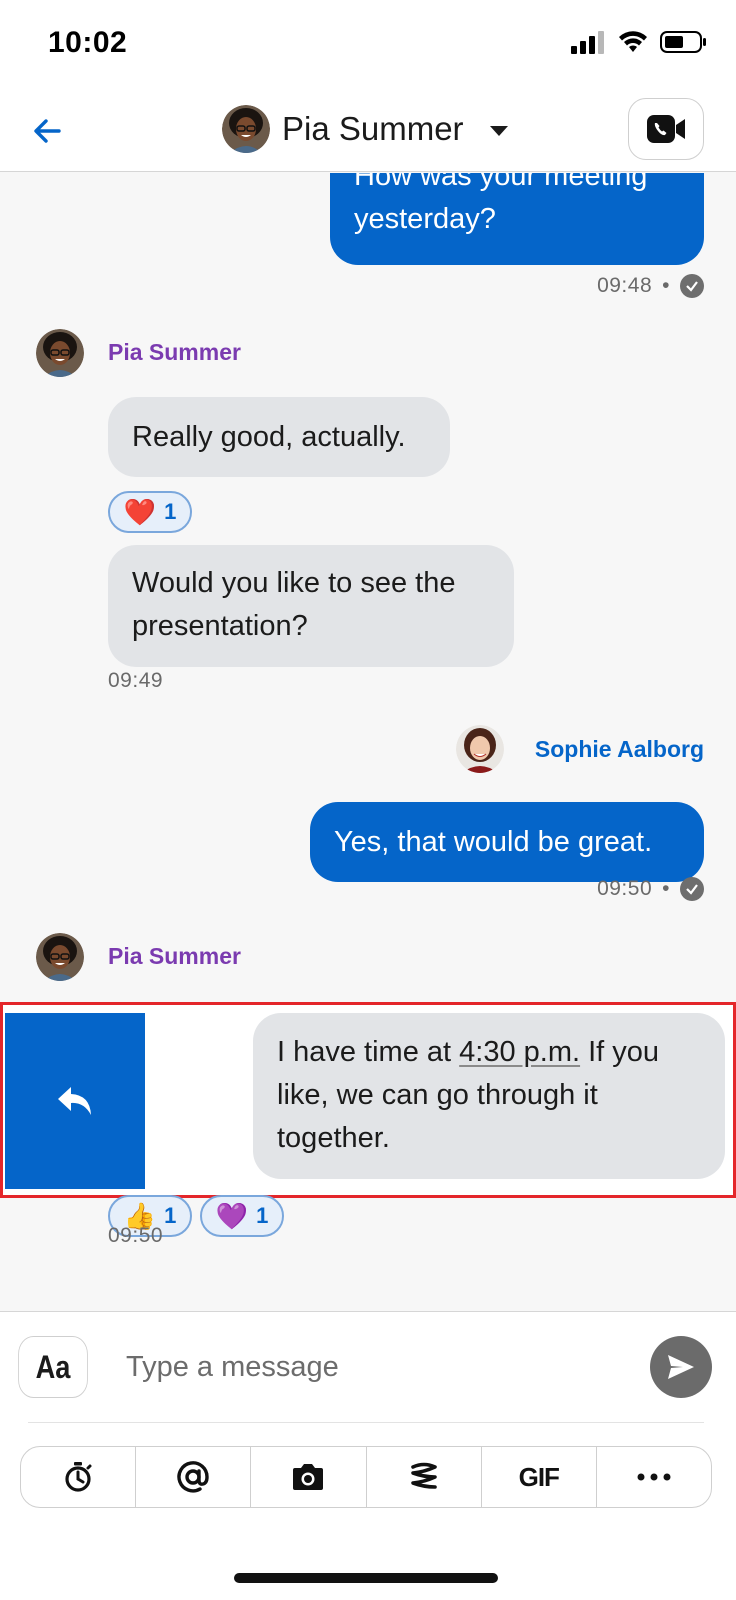 The image size is (736, 1600). Describe the element at coordinates (53, 1367) in the screenshot. I see `format-text-button: Aa` at that location.